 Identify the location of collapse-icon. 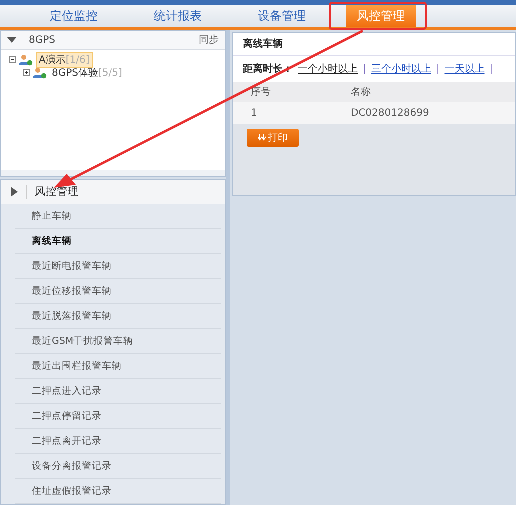
(12, 59).